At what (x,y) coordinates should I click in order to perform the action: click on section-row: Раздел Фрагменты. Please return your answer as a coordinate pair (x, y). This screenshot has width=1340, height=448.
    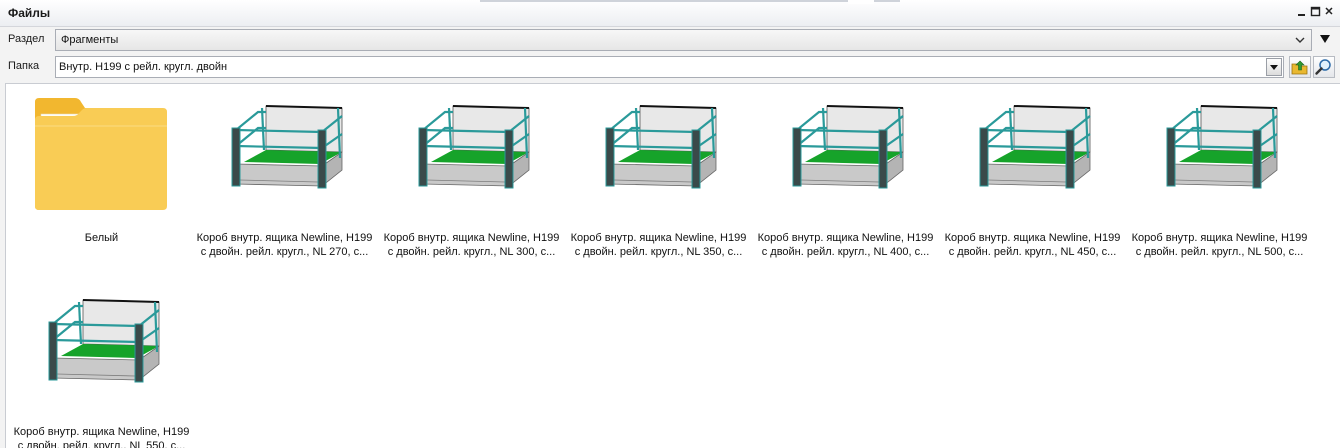
    Looking at the image, I should click on (670, 40).